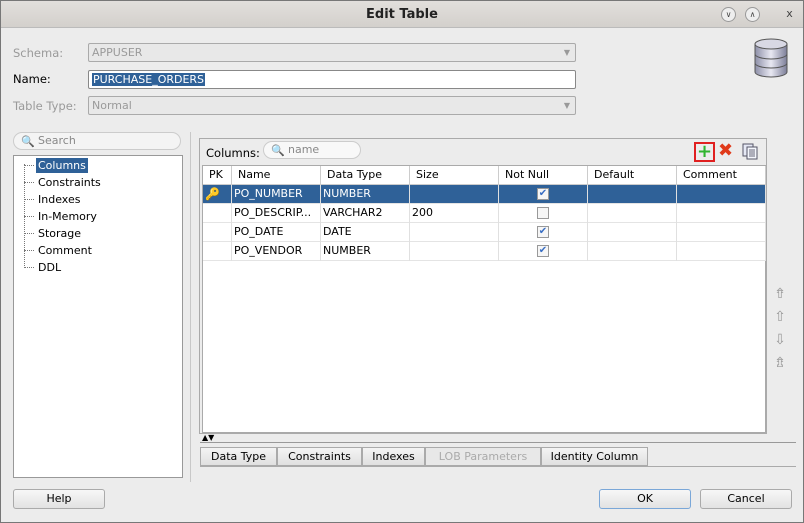  I want to click on column-header-name: Name, so click(276, 175).